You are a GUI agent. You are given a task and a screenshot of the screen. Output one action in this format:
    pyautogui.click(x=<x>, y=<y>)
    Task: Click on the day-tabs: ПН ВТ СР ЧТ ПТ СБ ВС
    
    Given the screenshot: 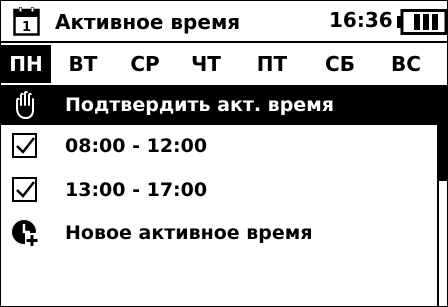 What is the action you would take?
    pyautogui.click(x=224, y=64)
    